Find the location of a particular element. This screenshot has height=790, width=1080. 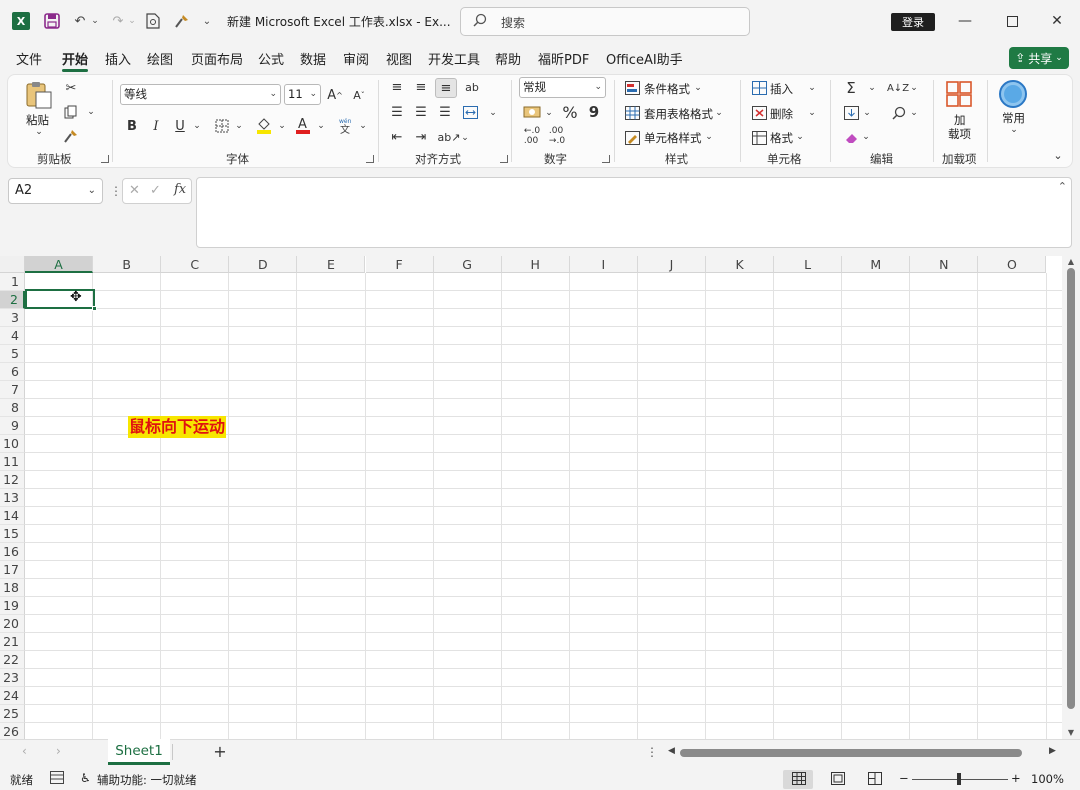

sheet-tab-sheet1: Sheet1 is located at coordinates (139, 752).